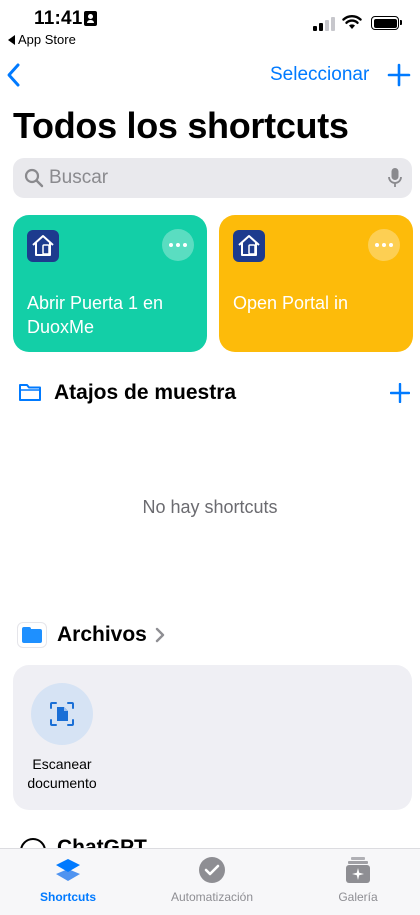 This screenshot has width=420, height=915. What do you see at coordinates (47, 39) in the screenshot?
I see `back-app-label: App Store` at bounding box center [47, 39].